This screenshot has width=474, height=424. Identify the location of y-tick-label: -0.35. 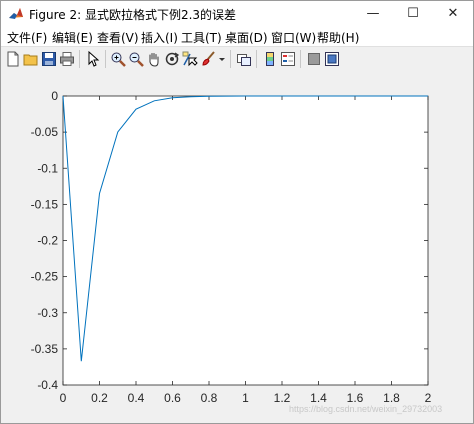
(45, 349).